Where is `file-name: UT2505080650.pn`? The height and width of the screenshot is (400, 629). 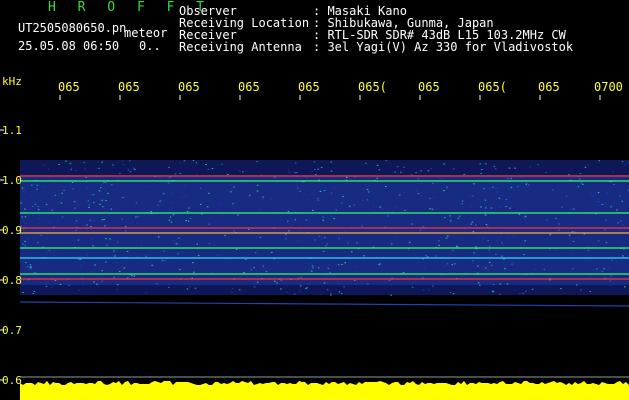 file-name: UT2505080650.pn is located at coordinates (72, 28).